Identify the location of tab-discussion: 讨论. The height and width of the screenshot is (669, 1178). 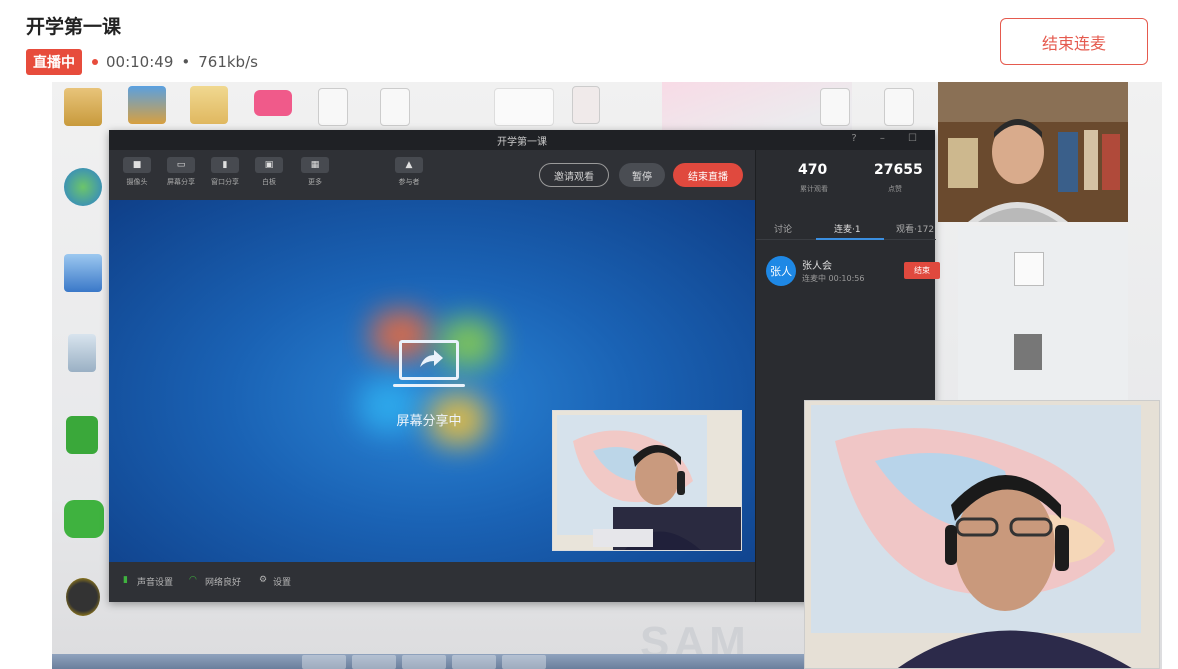
(783, 228).